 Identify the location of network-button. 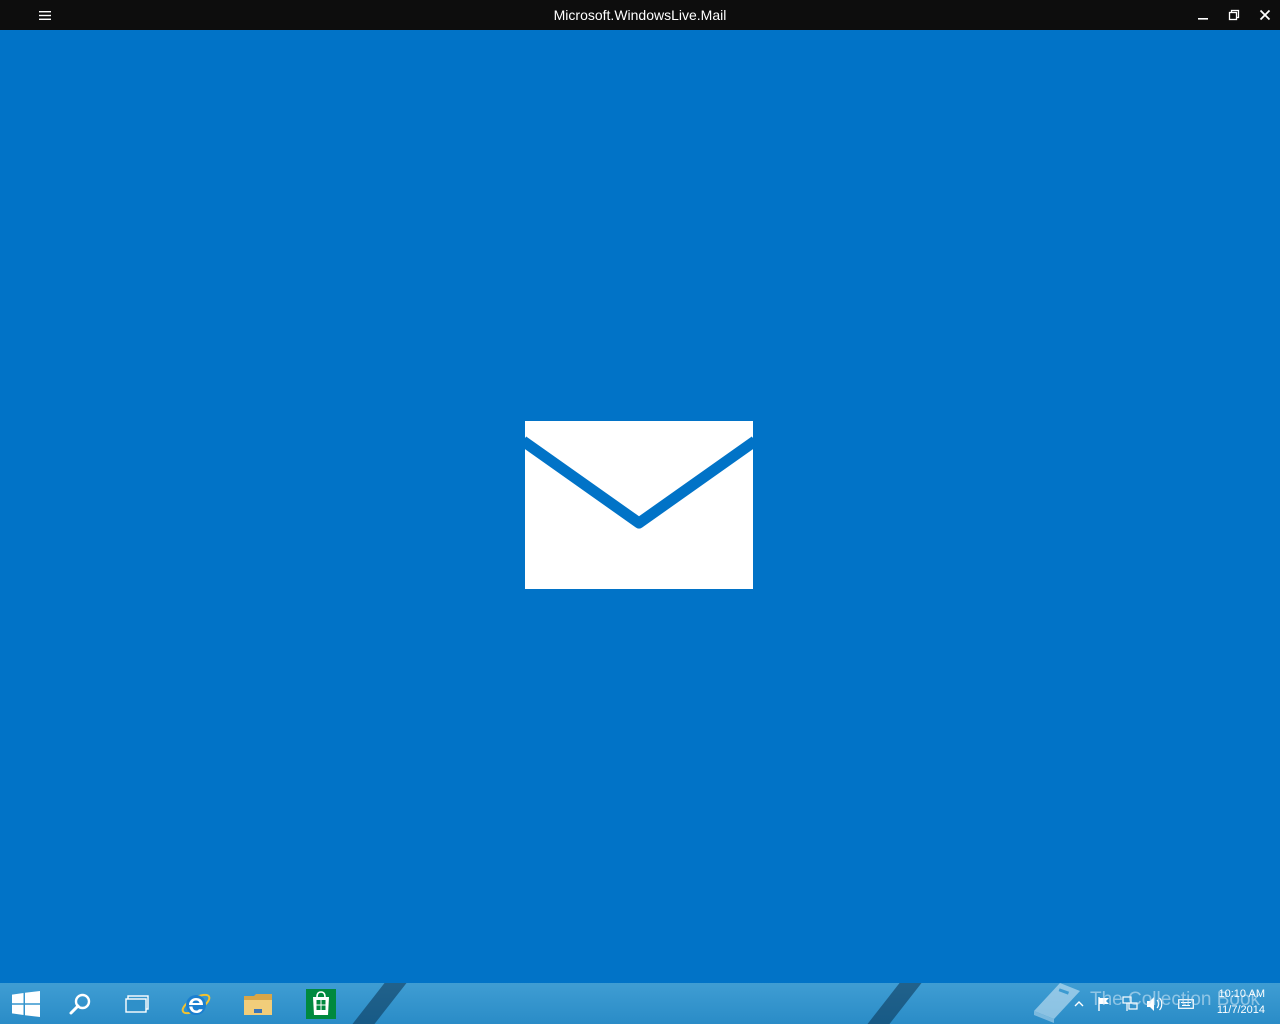
(1130, 1003).